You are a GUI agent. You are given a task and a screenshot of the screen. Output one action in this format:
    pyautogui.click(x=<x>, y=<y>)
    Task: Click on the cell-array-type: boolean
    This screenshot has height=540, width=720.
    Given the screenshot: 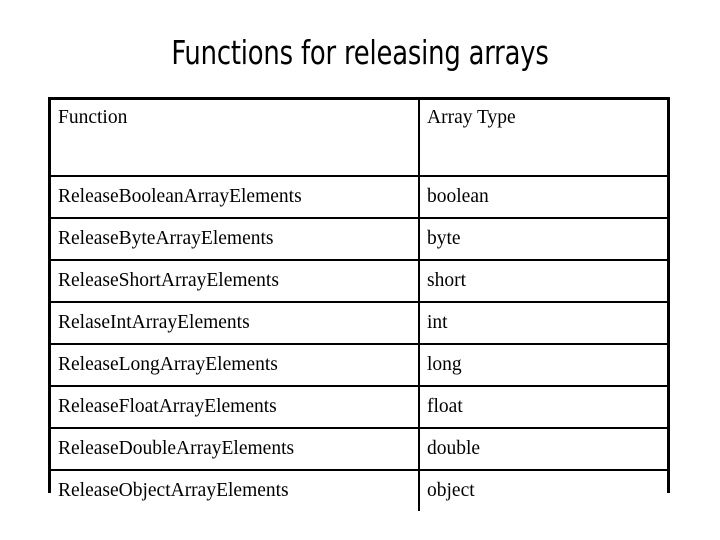 What is the action you would take?
    pyautogui.click(x=543, y=197)
    